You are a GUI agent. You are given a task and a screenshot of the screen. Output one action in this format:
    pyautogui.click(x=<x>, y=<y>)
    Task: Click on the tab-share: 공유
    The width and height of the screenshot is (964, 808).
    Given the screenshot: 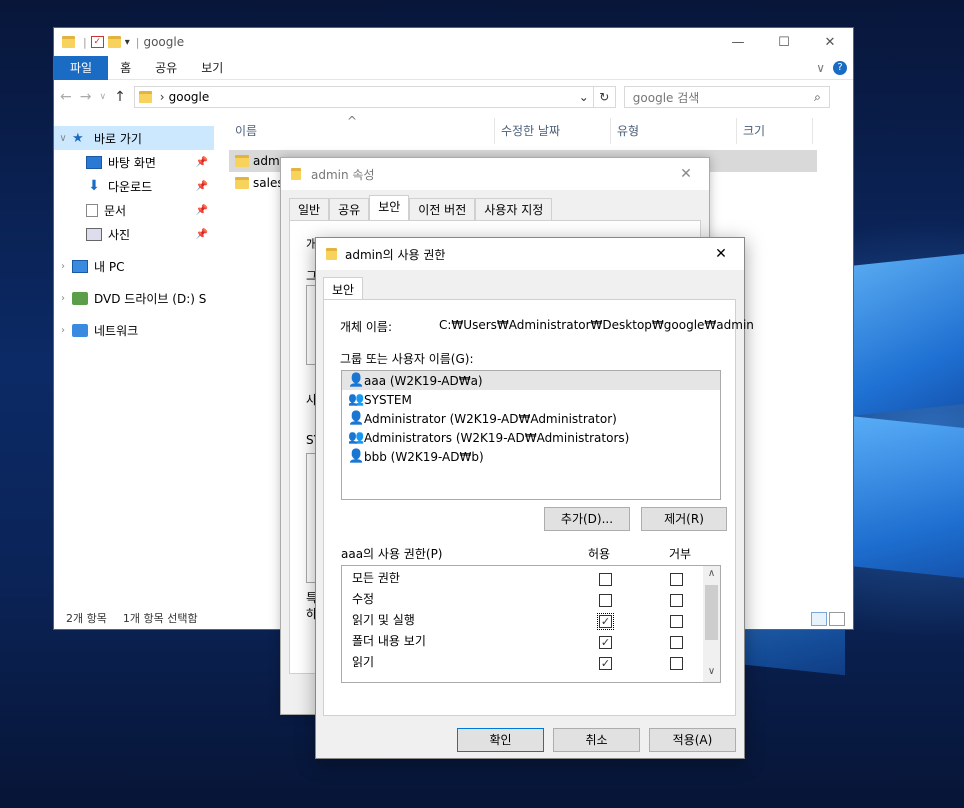 What is the action you would take?
    pyautogui.click(x=166, y=67)
    